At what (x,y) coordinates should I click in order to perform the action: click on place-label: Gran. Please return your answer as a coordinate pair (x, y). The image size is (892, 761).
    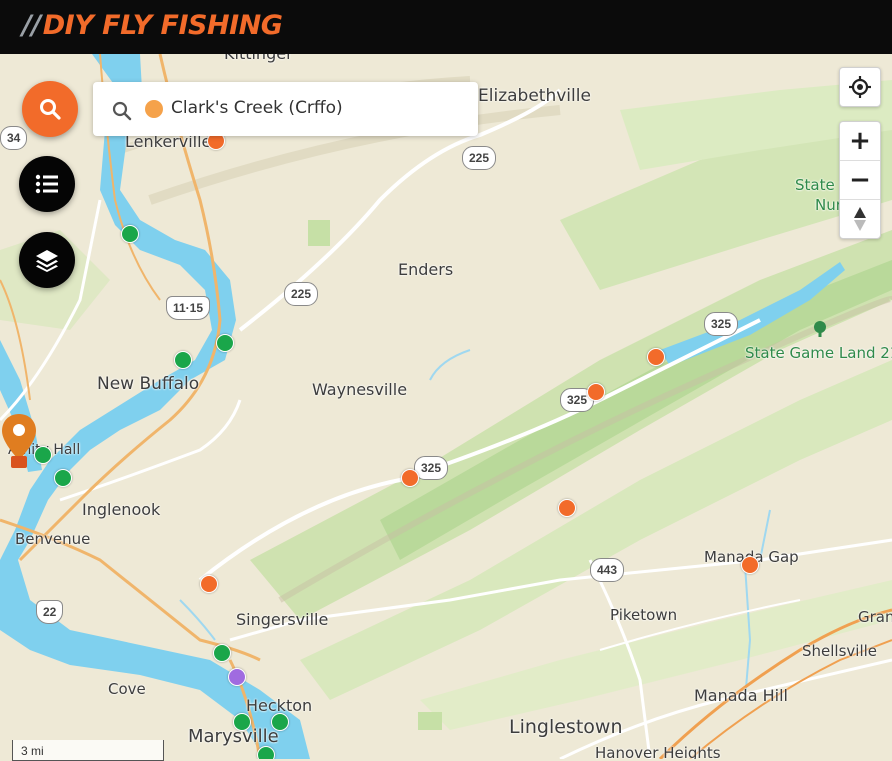
    Looking at the image, I should click on (875, 617).